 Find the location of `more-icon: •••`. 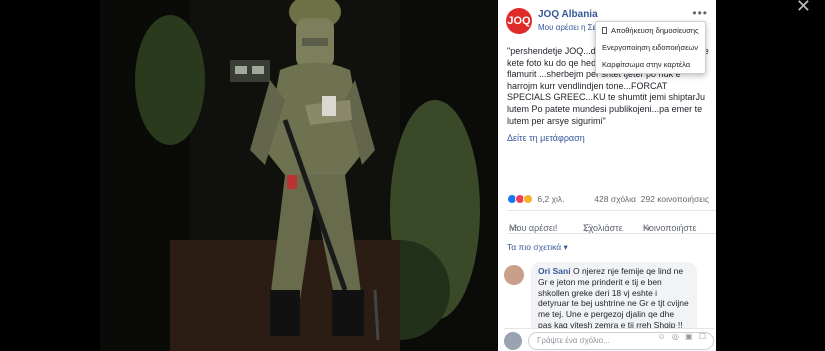

more-icon: ••• is located at coordinates (700, 13).